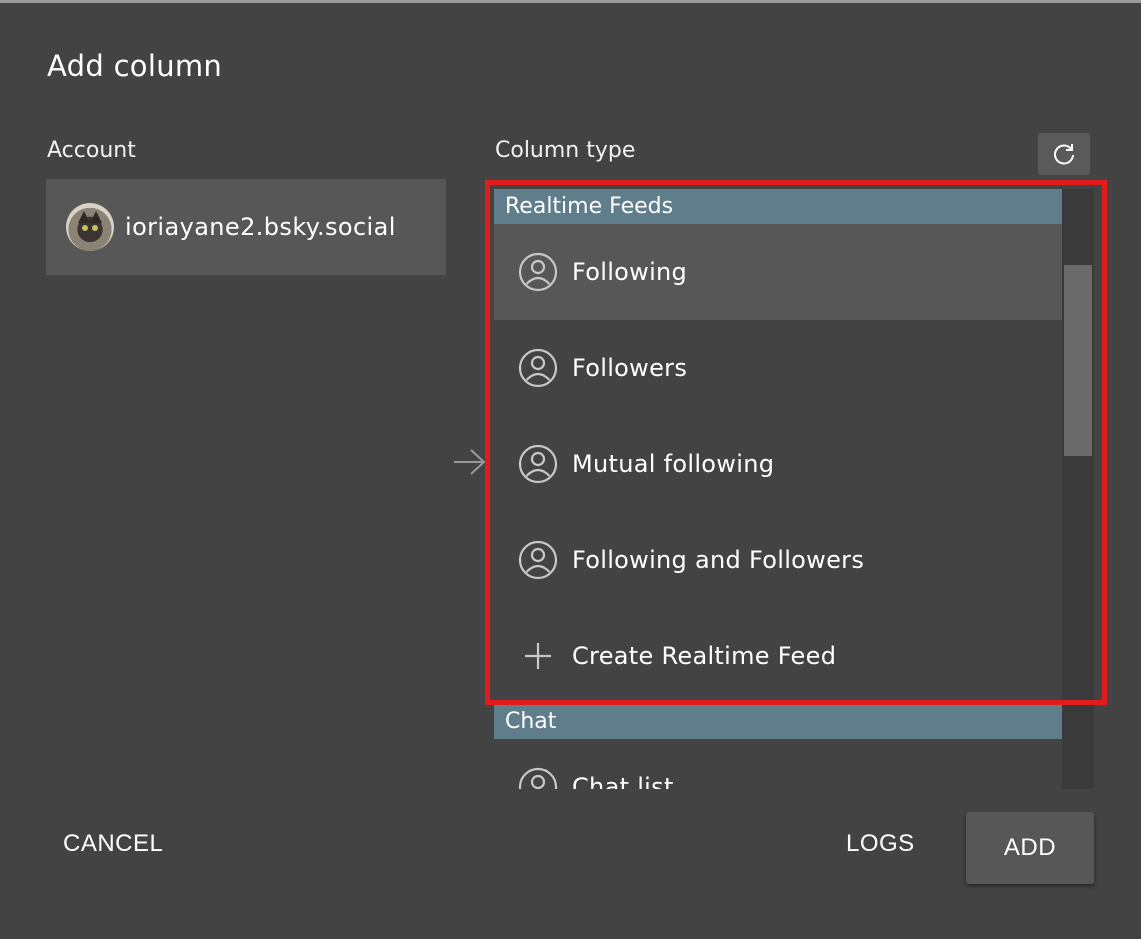  Describe the element at coordinates (778, 206) in the screenshot. I see `group-header-realtime-feeds: Realtime Feeds` at that location.